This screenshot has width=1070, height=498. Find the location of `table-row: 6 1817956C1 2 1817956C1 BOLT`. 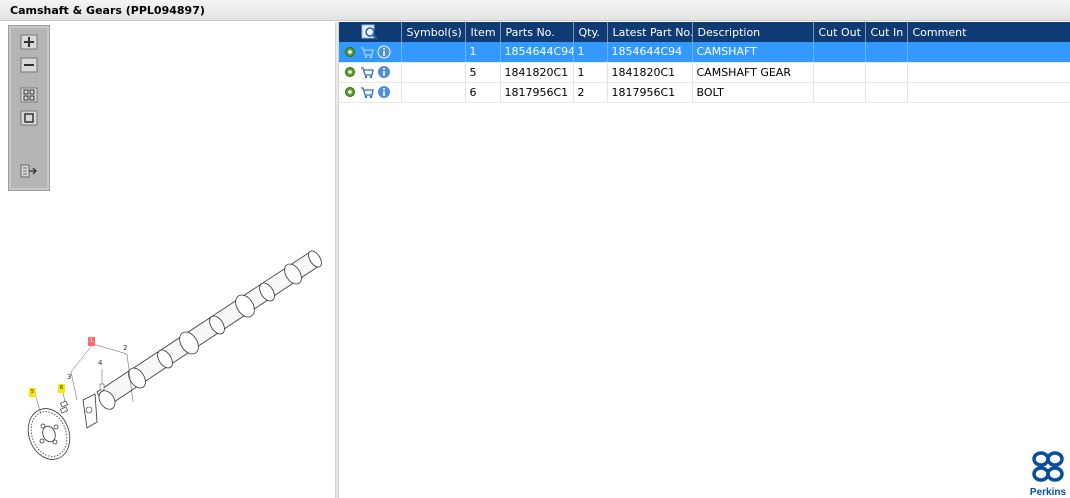

table-row: 6 1817956C1 2 1817956C1 BOLT is located at coordinates (704, 92).